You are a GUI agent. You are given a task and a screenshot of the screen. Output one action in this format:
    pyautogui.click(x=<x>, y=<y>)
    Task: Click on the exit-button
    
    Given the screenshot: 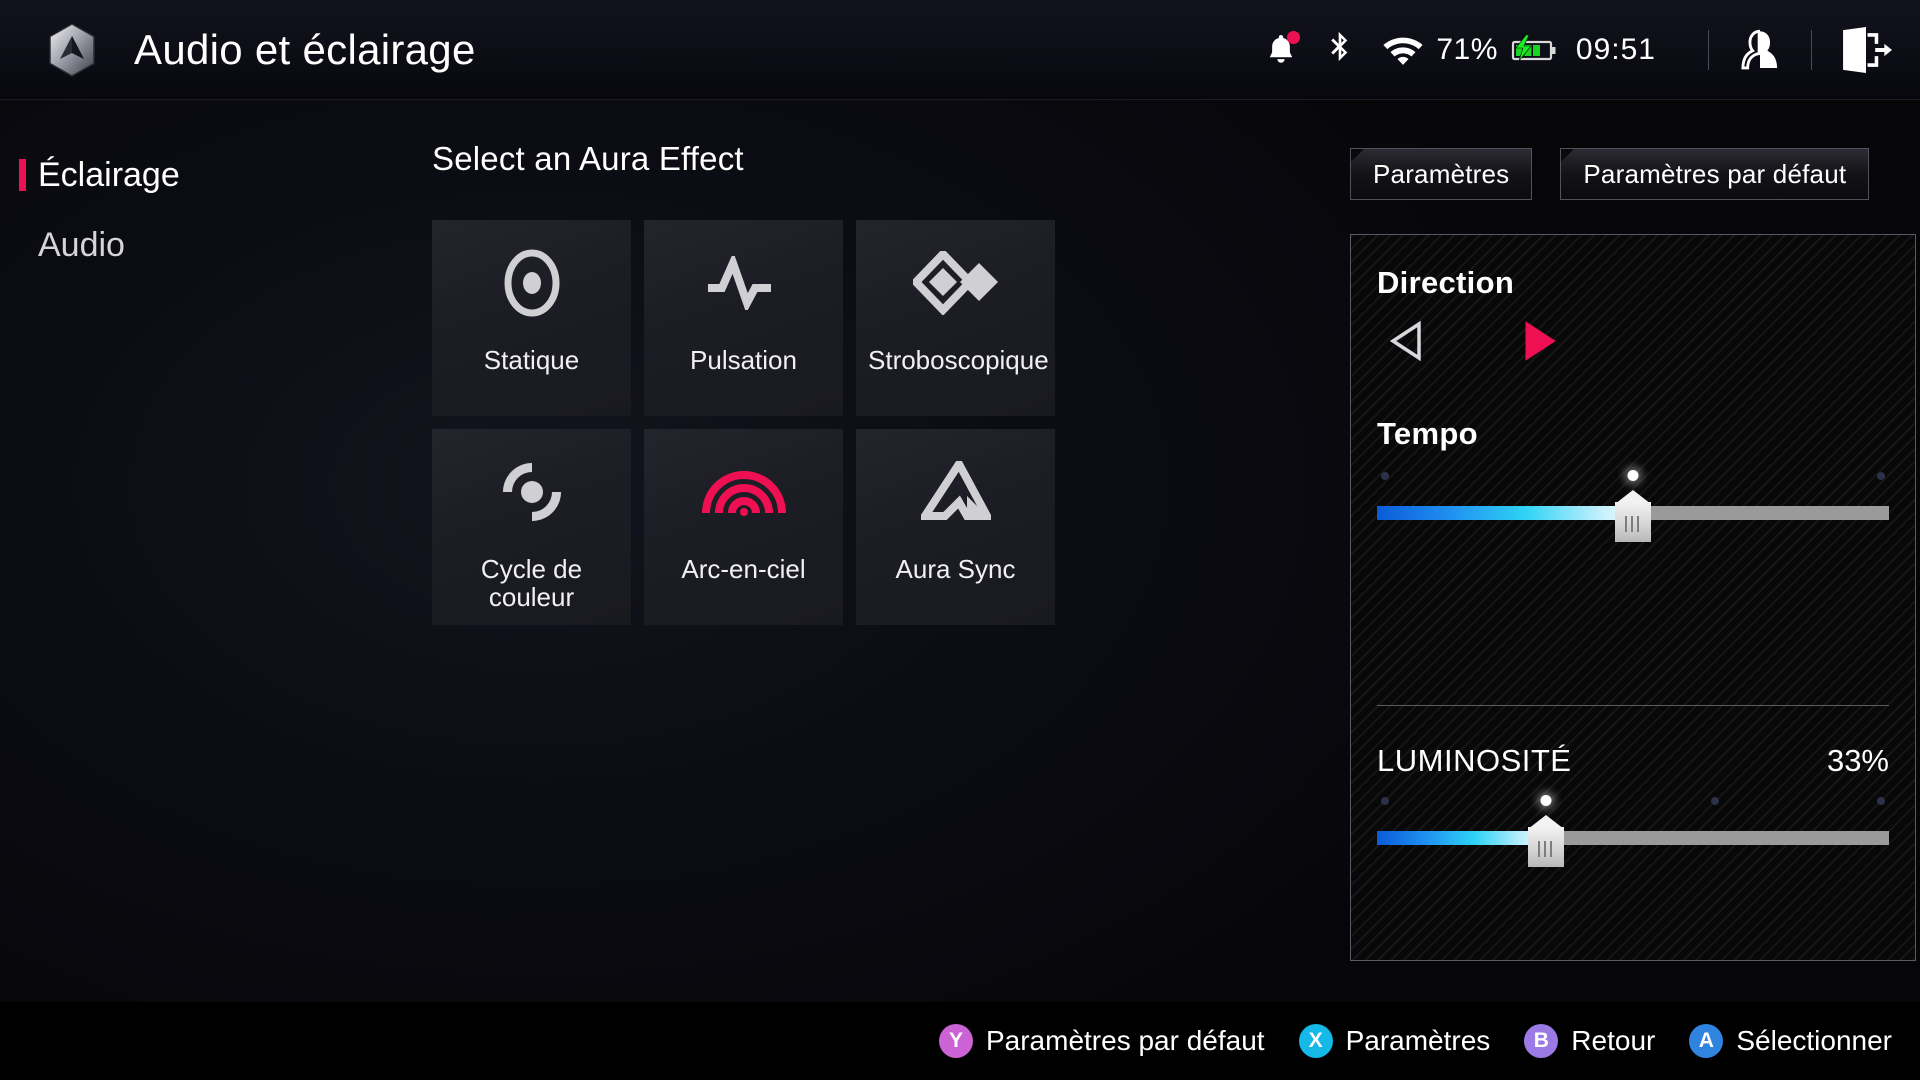 What is the action you would take?
    pyautogui.click(x=1866, y=49)
    